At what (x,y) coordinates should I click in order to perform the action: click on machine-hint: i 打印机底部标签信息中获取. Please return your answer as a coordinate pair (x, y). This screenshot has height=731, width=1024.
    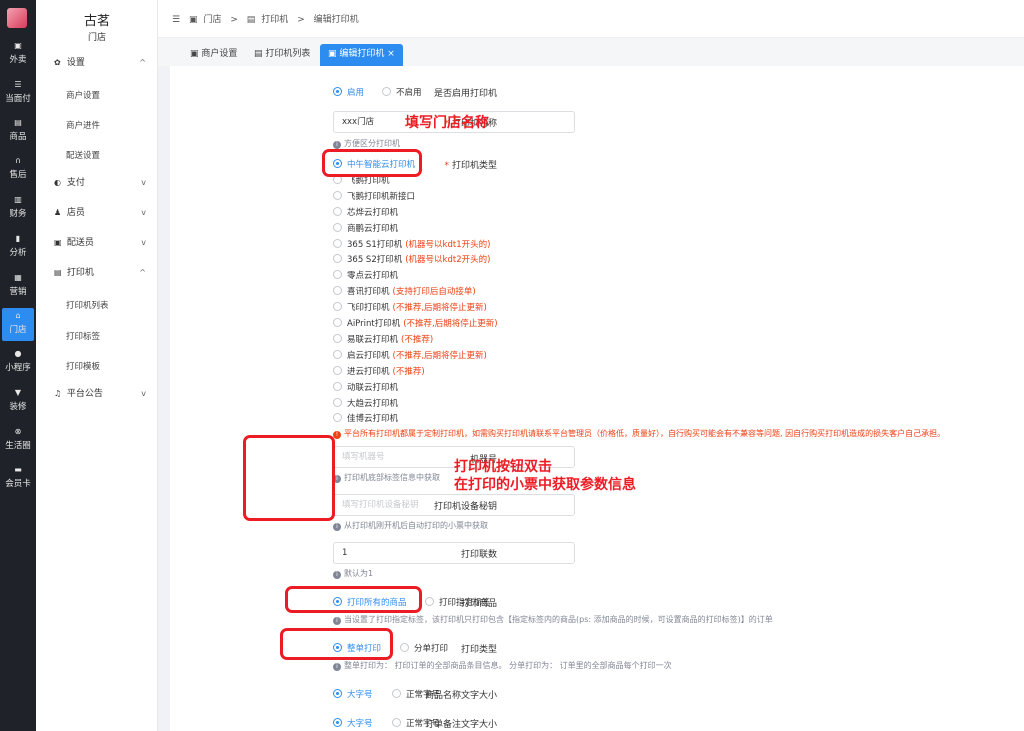
    Looking at the image, I should click on (386, 477).